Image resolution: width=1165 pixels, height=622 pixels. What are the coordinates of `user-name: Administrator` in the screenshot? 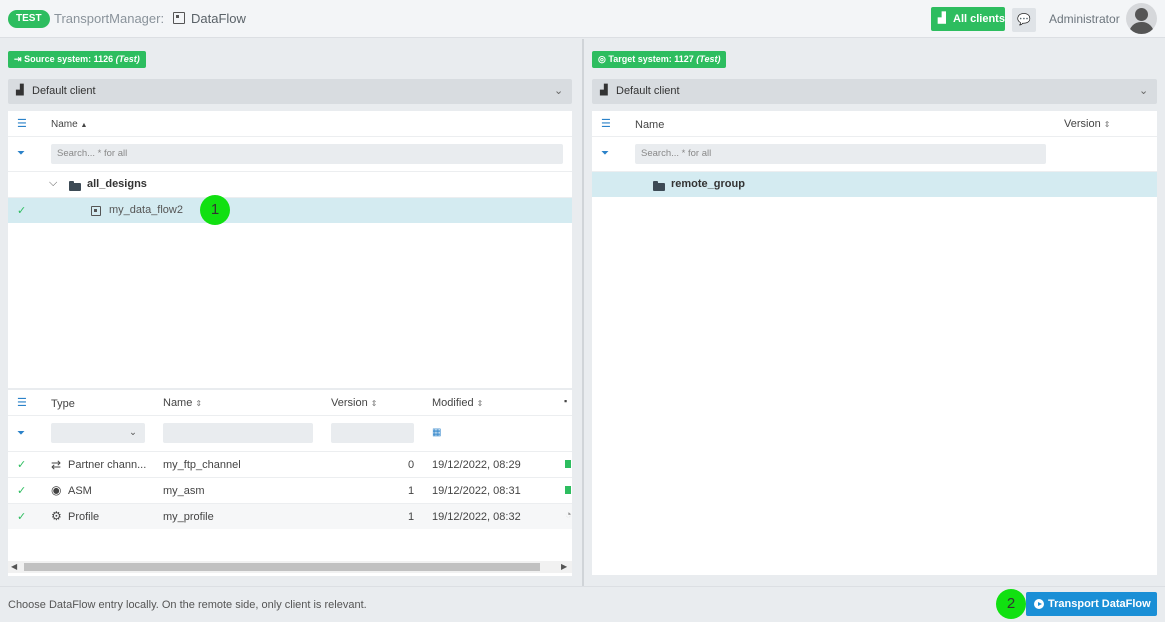 It's located at (1084, 19).